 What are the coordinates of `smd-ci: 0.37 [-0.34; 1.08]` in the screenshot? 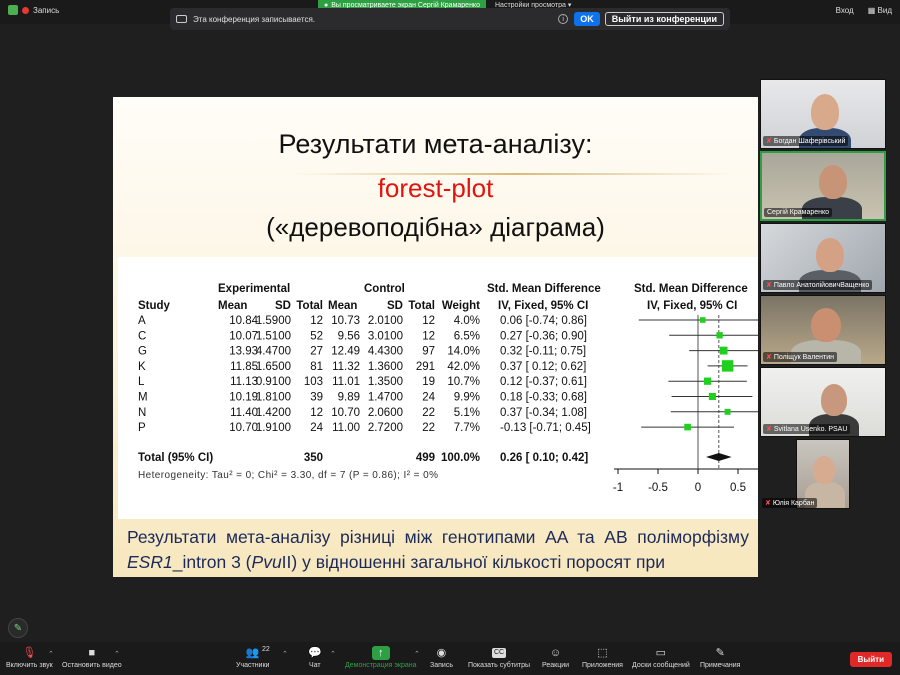 It's located at (543, 413).